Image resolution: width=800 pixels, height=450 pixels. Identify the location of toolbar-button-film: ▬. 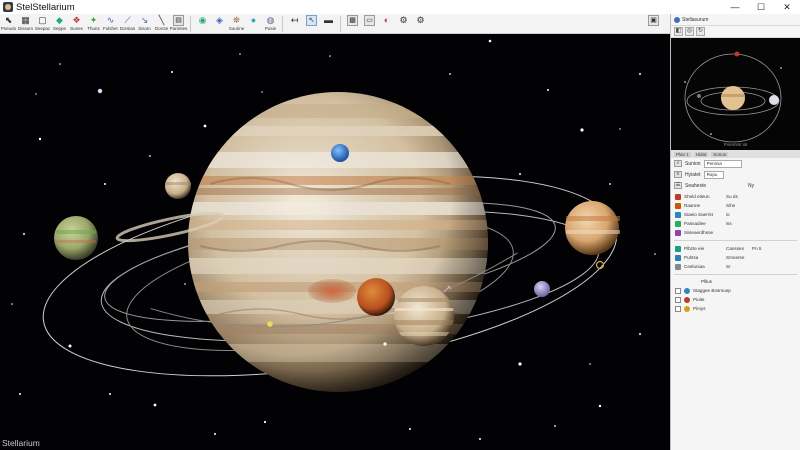
(328, 24).